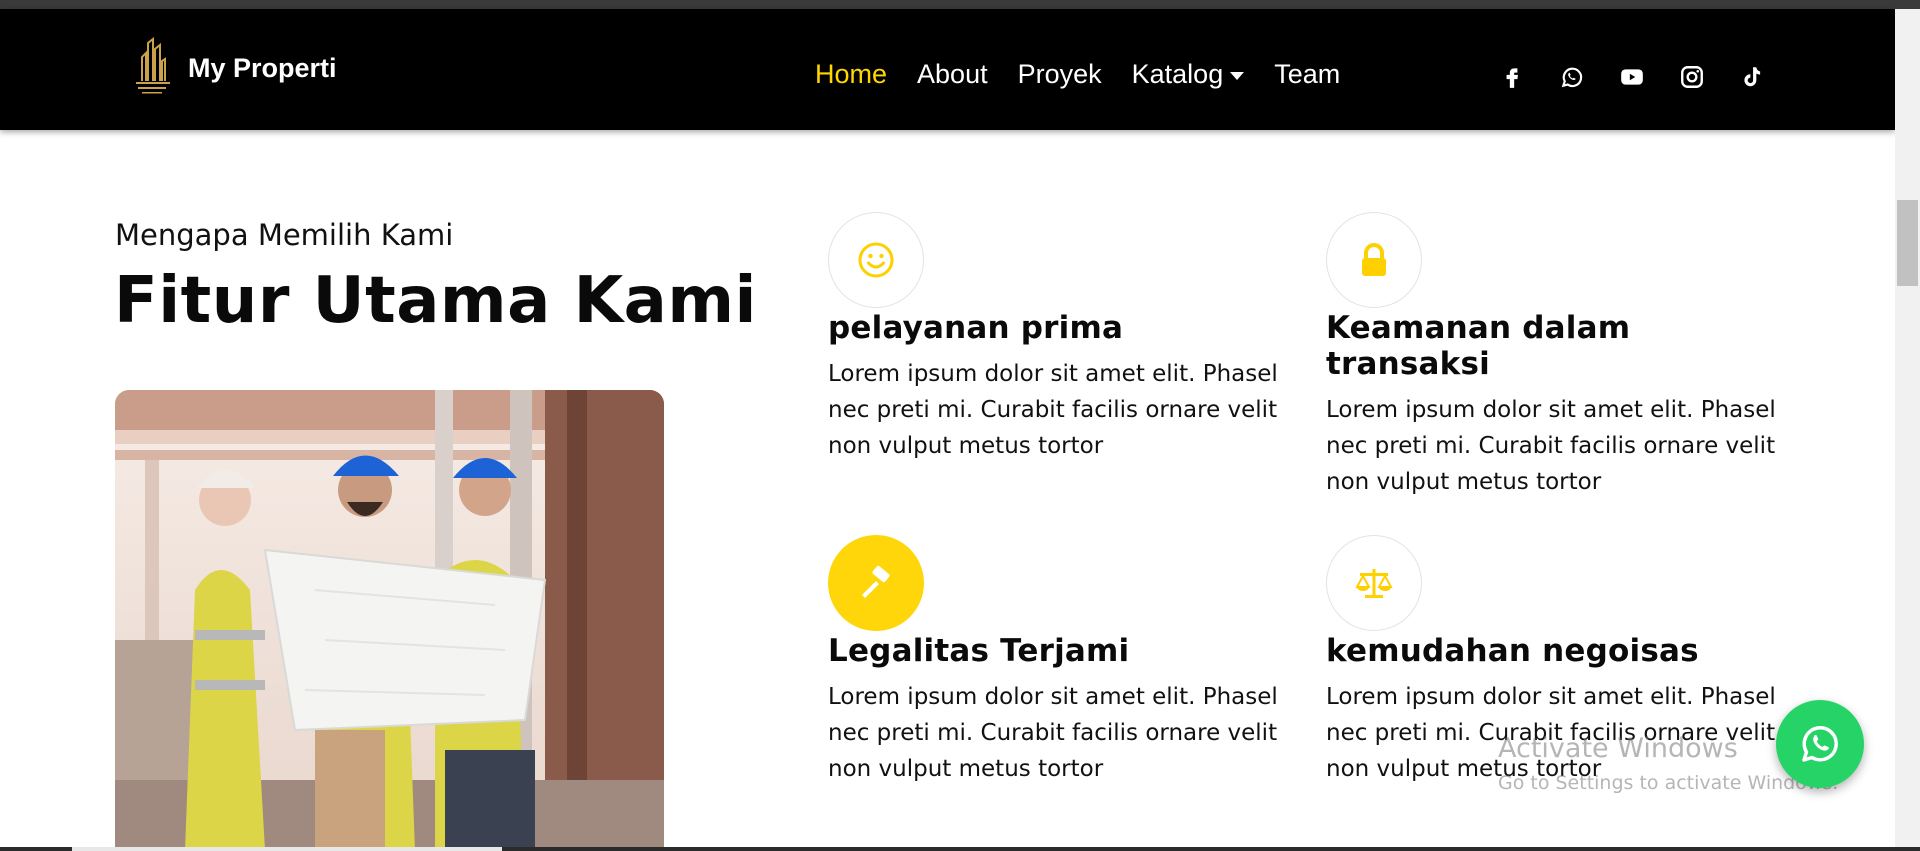  I want to click on tiktok-icon, so click(1752, 77).